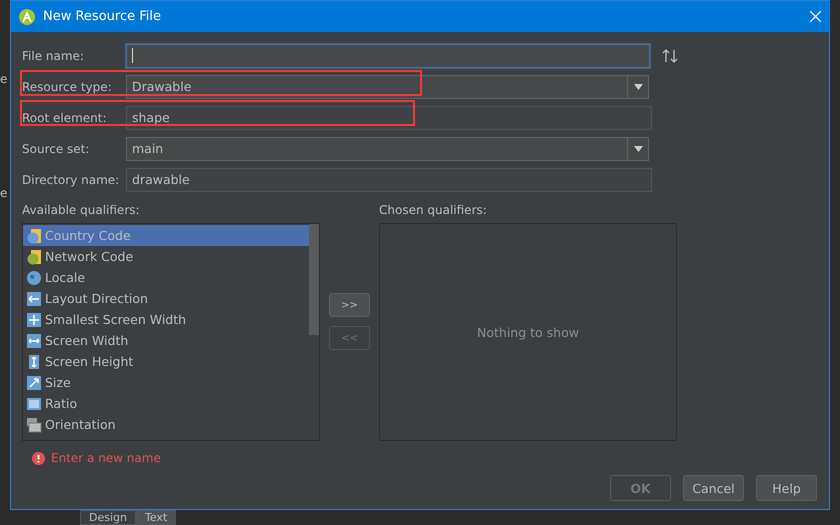 The width and height of the screenshot is (840, 525). Describe the element at coordinates (433, 211) in the screenshot. I see `list-label: Chosen qualifiers:` at that location.